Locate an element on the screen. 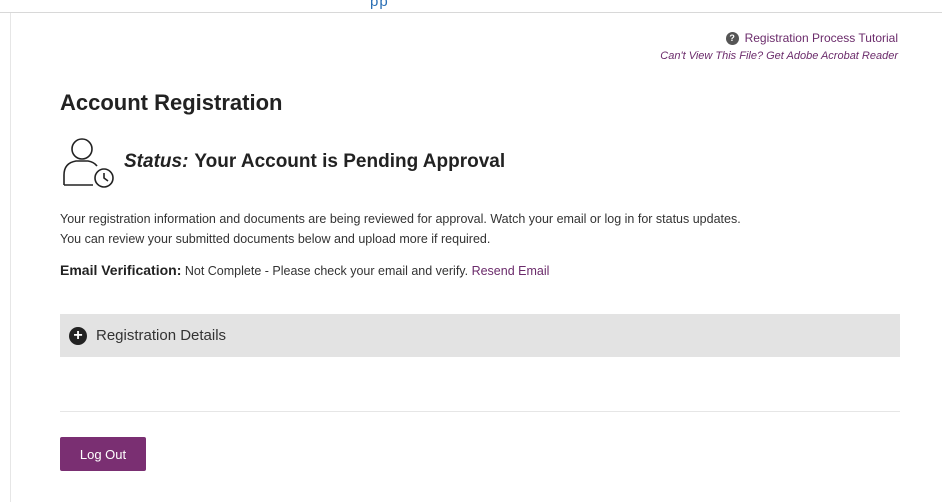  status-label: Status: is located at coordinates (156, 161).